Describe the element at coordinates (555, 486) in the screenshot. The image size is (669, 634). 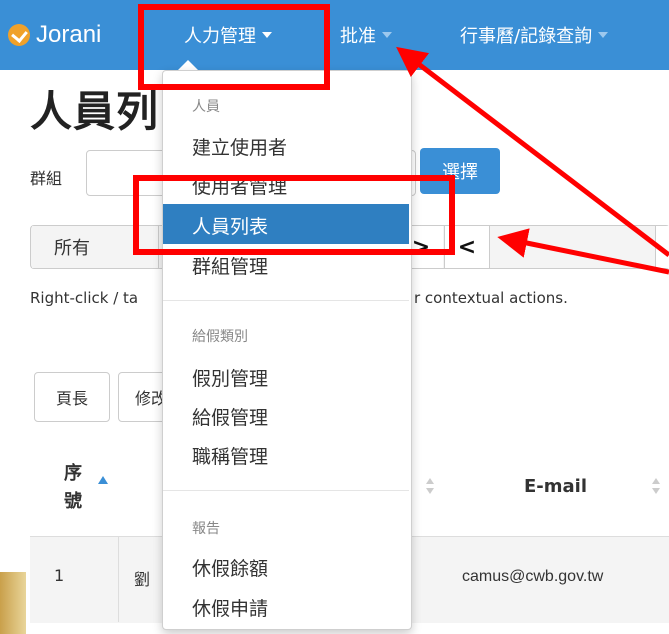
I see `column-header-email: E-mail` at that location.